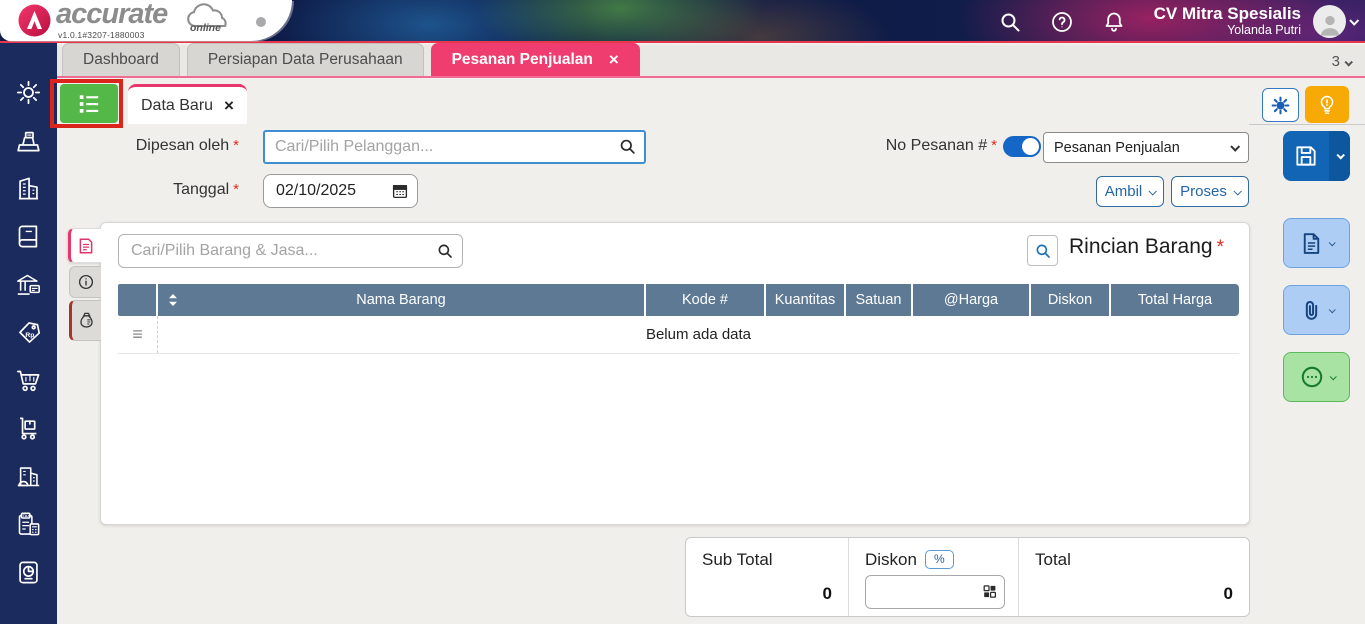 This screenshot has width=1365, height=624. What do you see at coordinates (1227, 14) in the screenshot?
I see `company-name: CV Mitra Spesialis` at bounding box center [1227, 14].